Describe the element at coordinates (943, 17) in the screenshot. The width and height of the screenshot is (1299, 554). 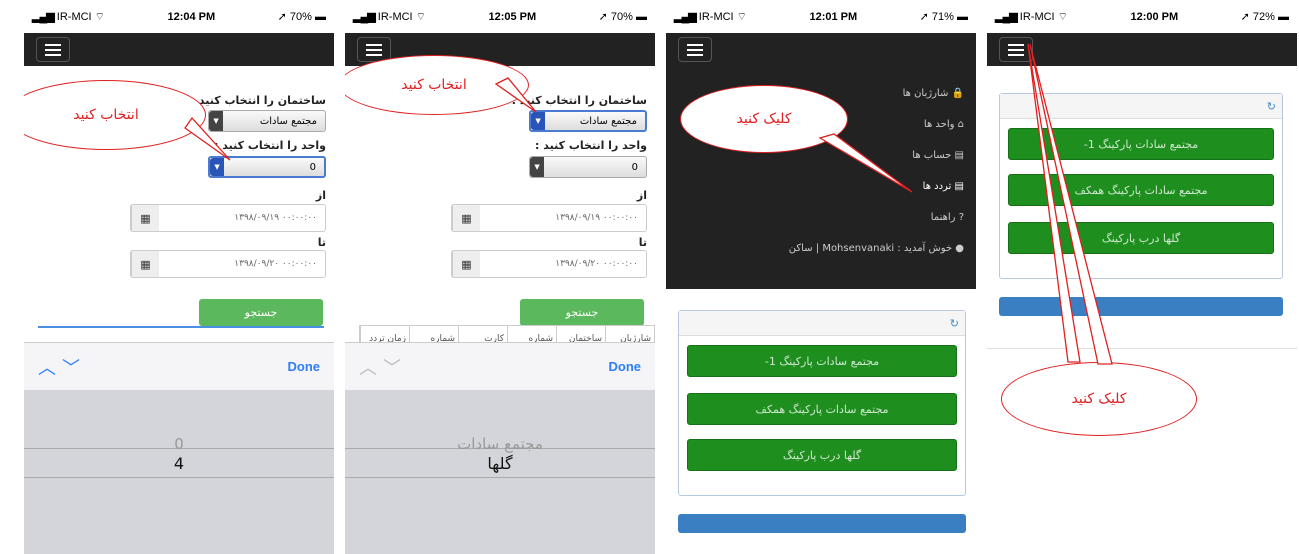
I see `battery: ➚ 71% ▬` at that location.